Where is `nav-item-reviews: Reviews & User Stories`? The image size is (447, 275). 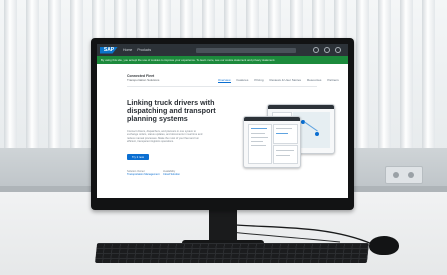 nav-item-reviews: Reviews & User Stories is located at coordinates (286, 80).